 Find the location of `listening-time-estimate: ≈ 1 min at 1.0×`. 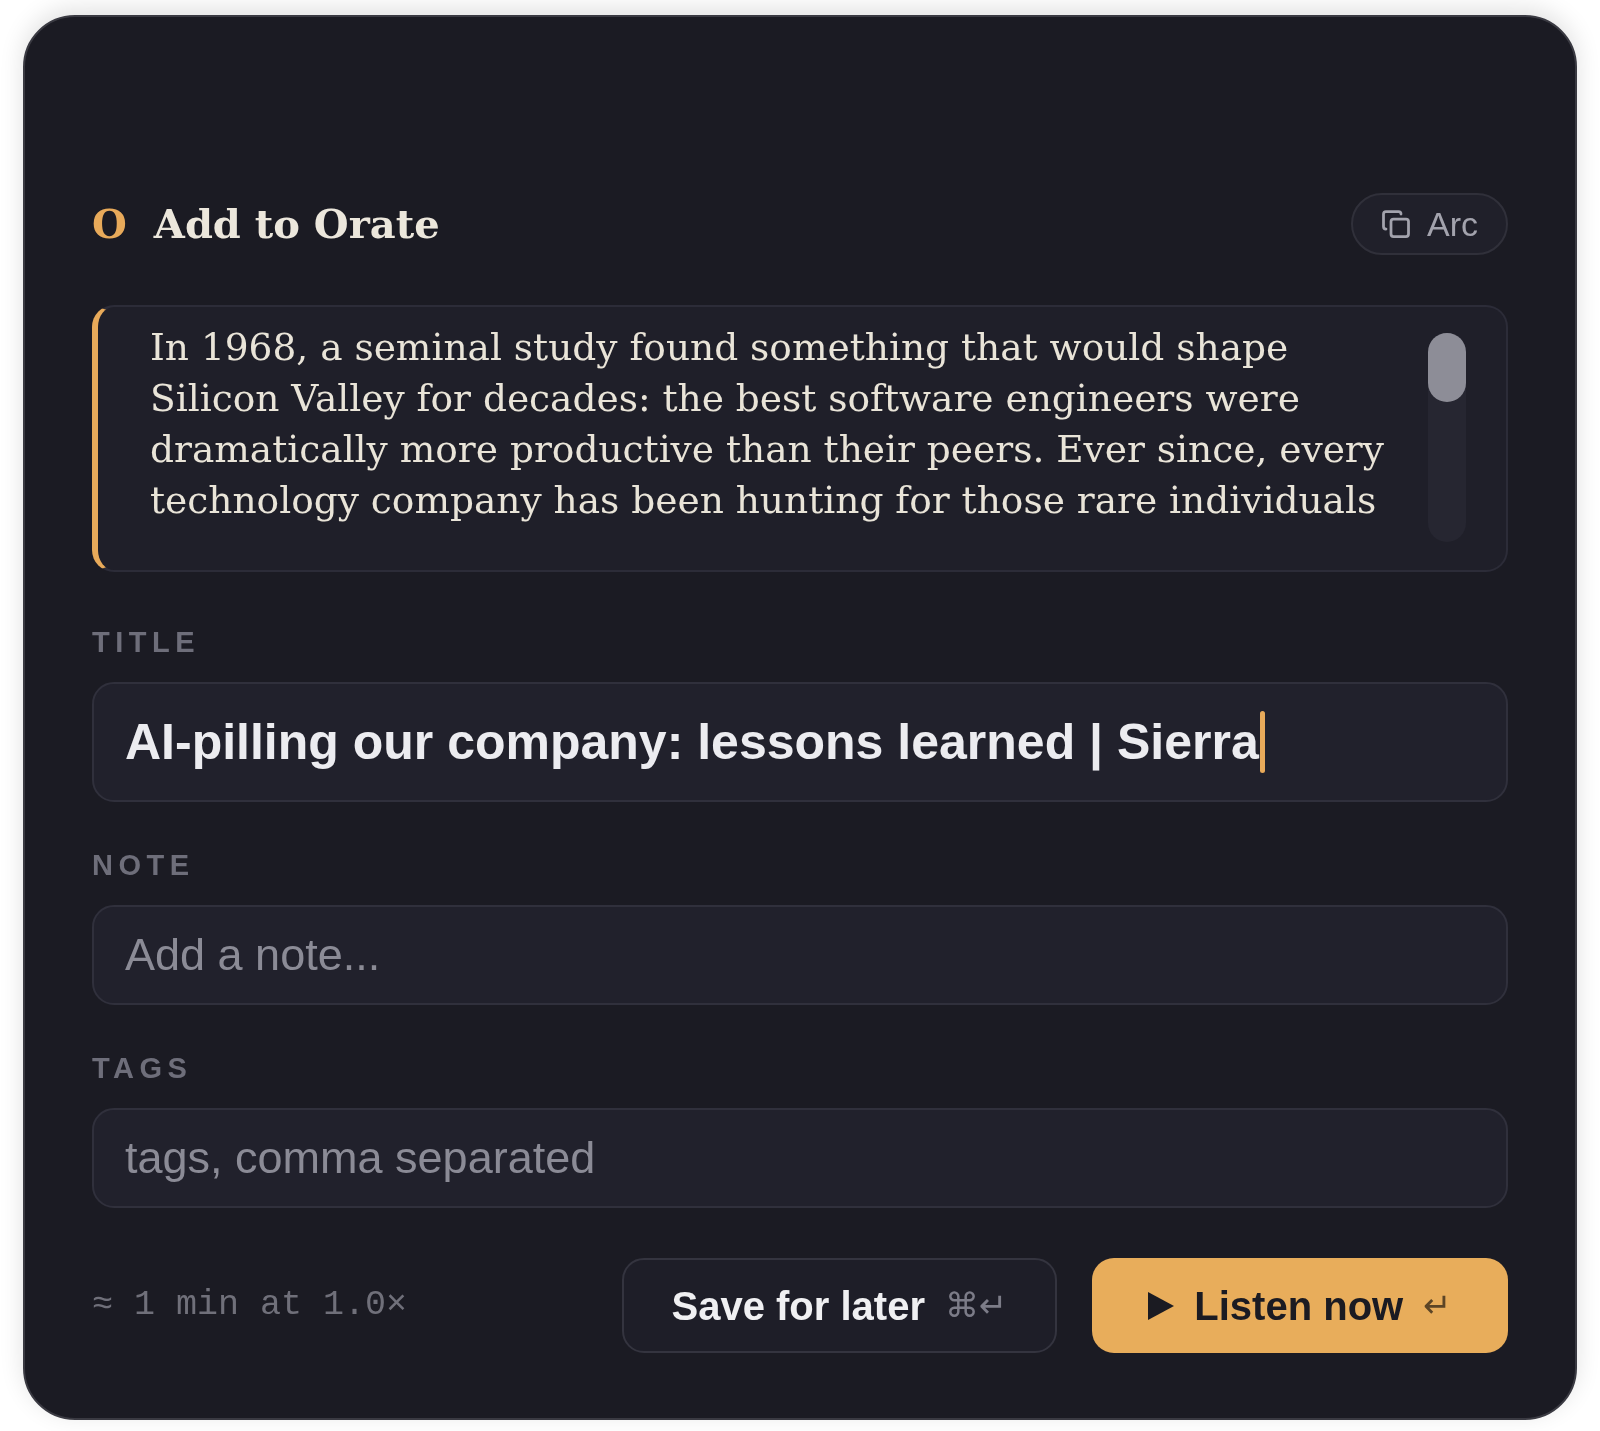

listening-time-estimate: ≈ 1 min at 1.0× is located at coordinates (250, 1306).